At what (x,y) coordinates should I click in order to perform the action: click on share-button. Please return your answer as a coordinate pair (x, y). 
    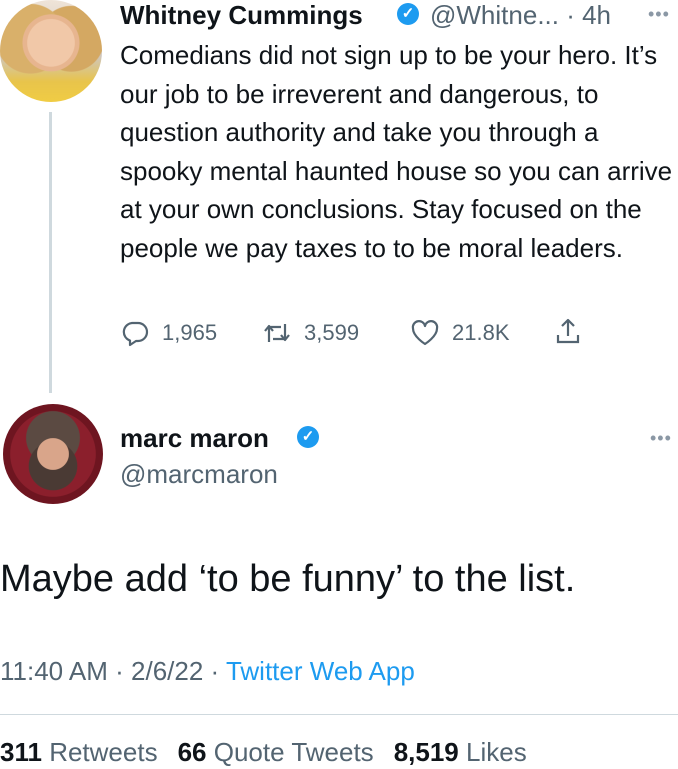
    Looking at the image, I should click on (568, 331).